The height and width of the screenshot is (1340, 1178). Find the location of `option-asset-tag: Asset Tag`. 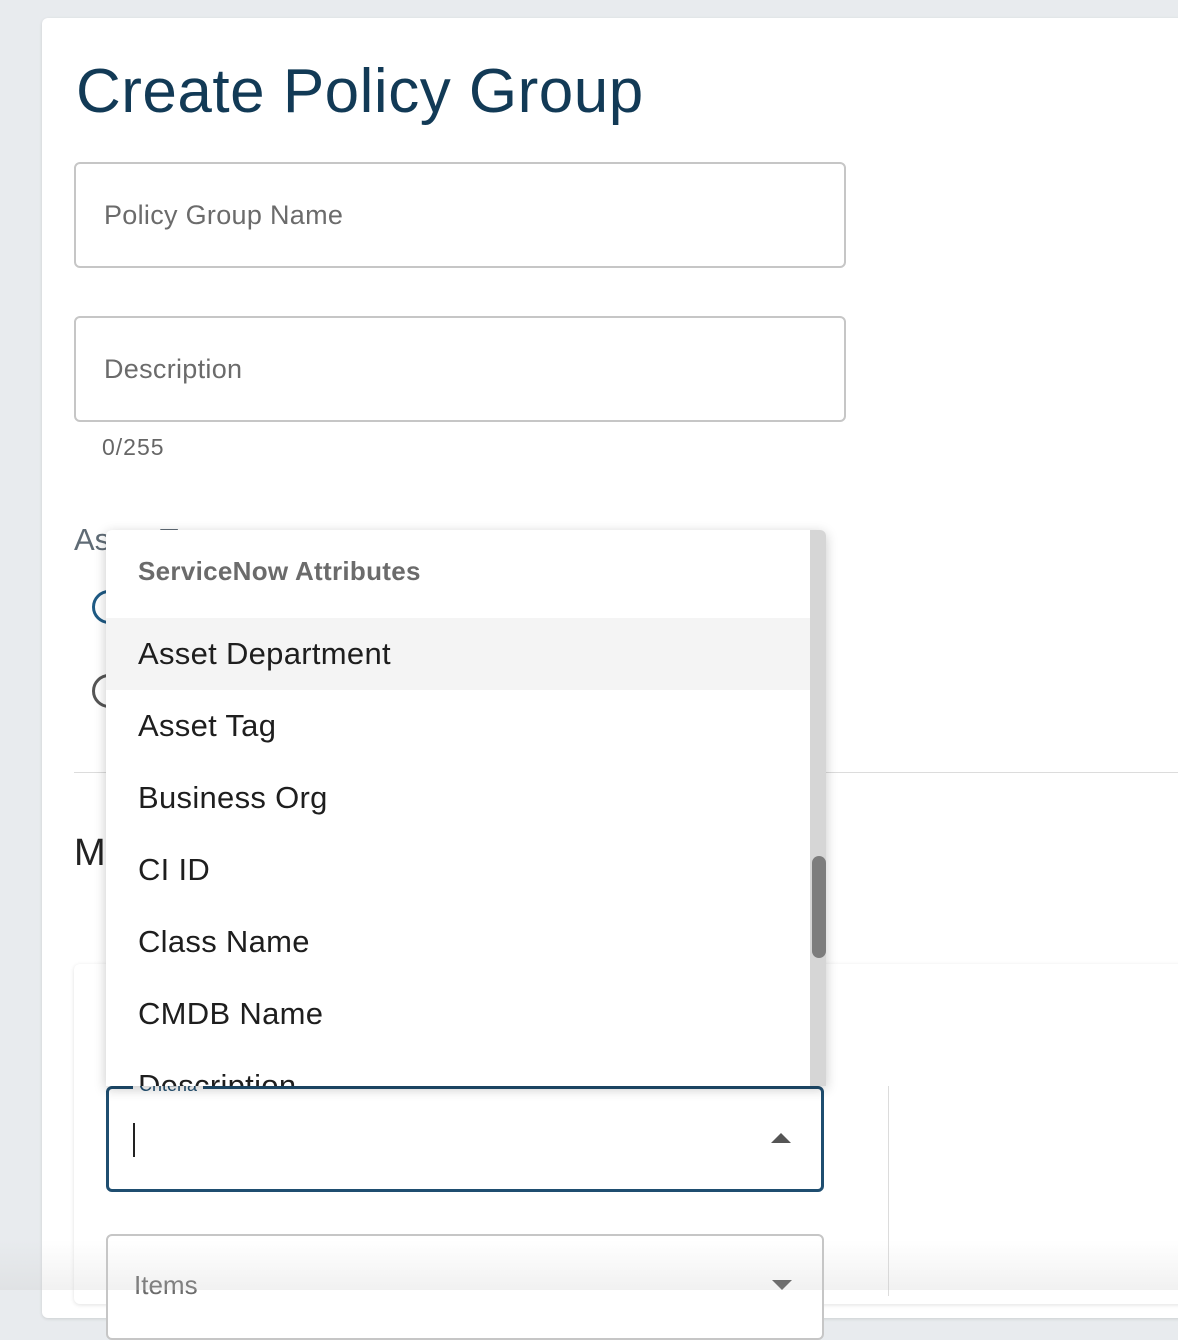

option-asset-tag: Asset Tag is located at coordinates (458, 726).